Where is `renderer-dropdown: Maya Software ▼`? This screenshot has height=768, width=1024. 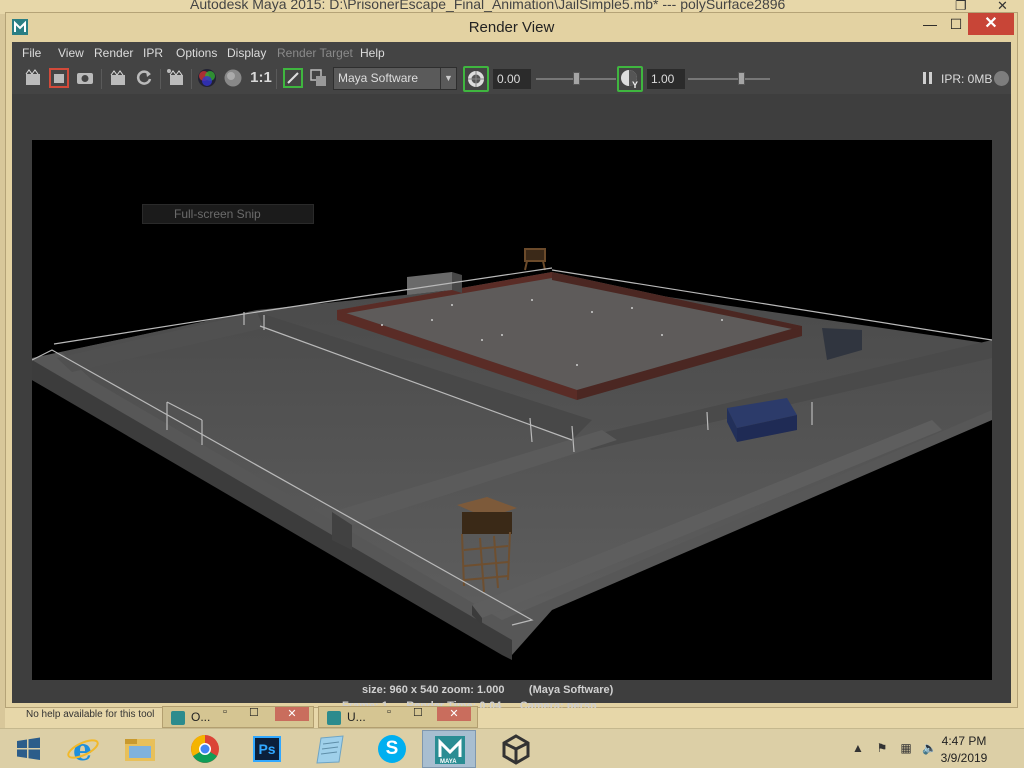 renderer-dropdown: Maya Software ▼ is located at coordinates (395, 78).